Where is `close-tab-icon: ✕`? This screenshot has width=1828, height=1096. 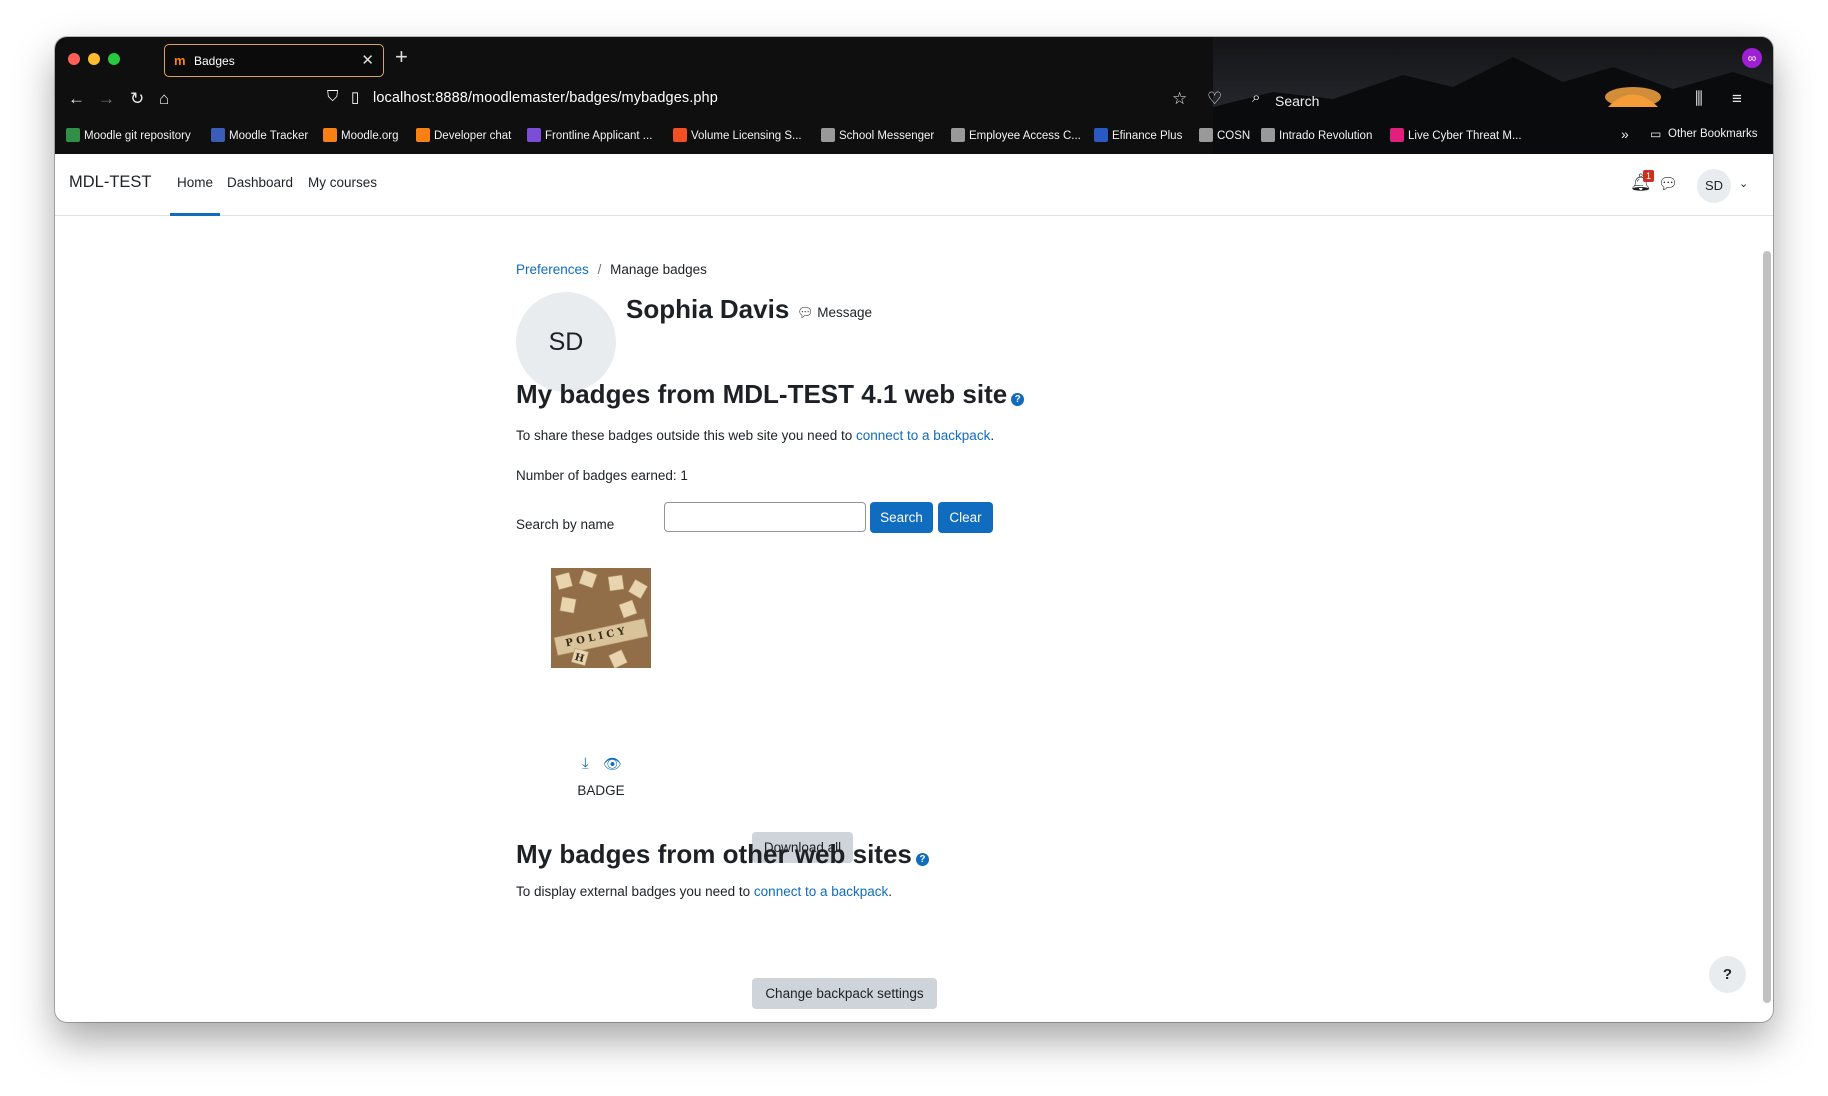
close-tab-icon: ✕ is located at coordinates (367, 60).